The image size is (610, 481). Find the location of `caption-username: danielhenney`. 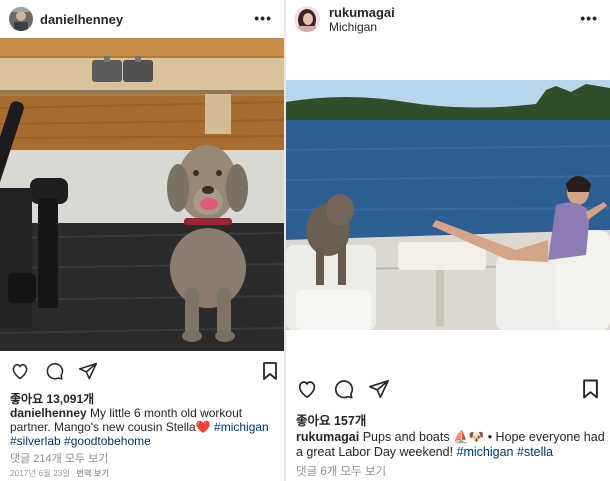

caption-username: danielhenney is located at coordinates (48, 413).